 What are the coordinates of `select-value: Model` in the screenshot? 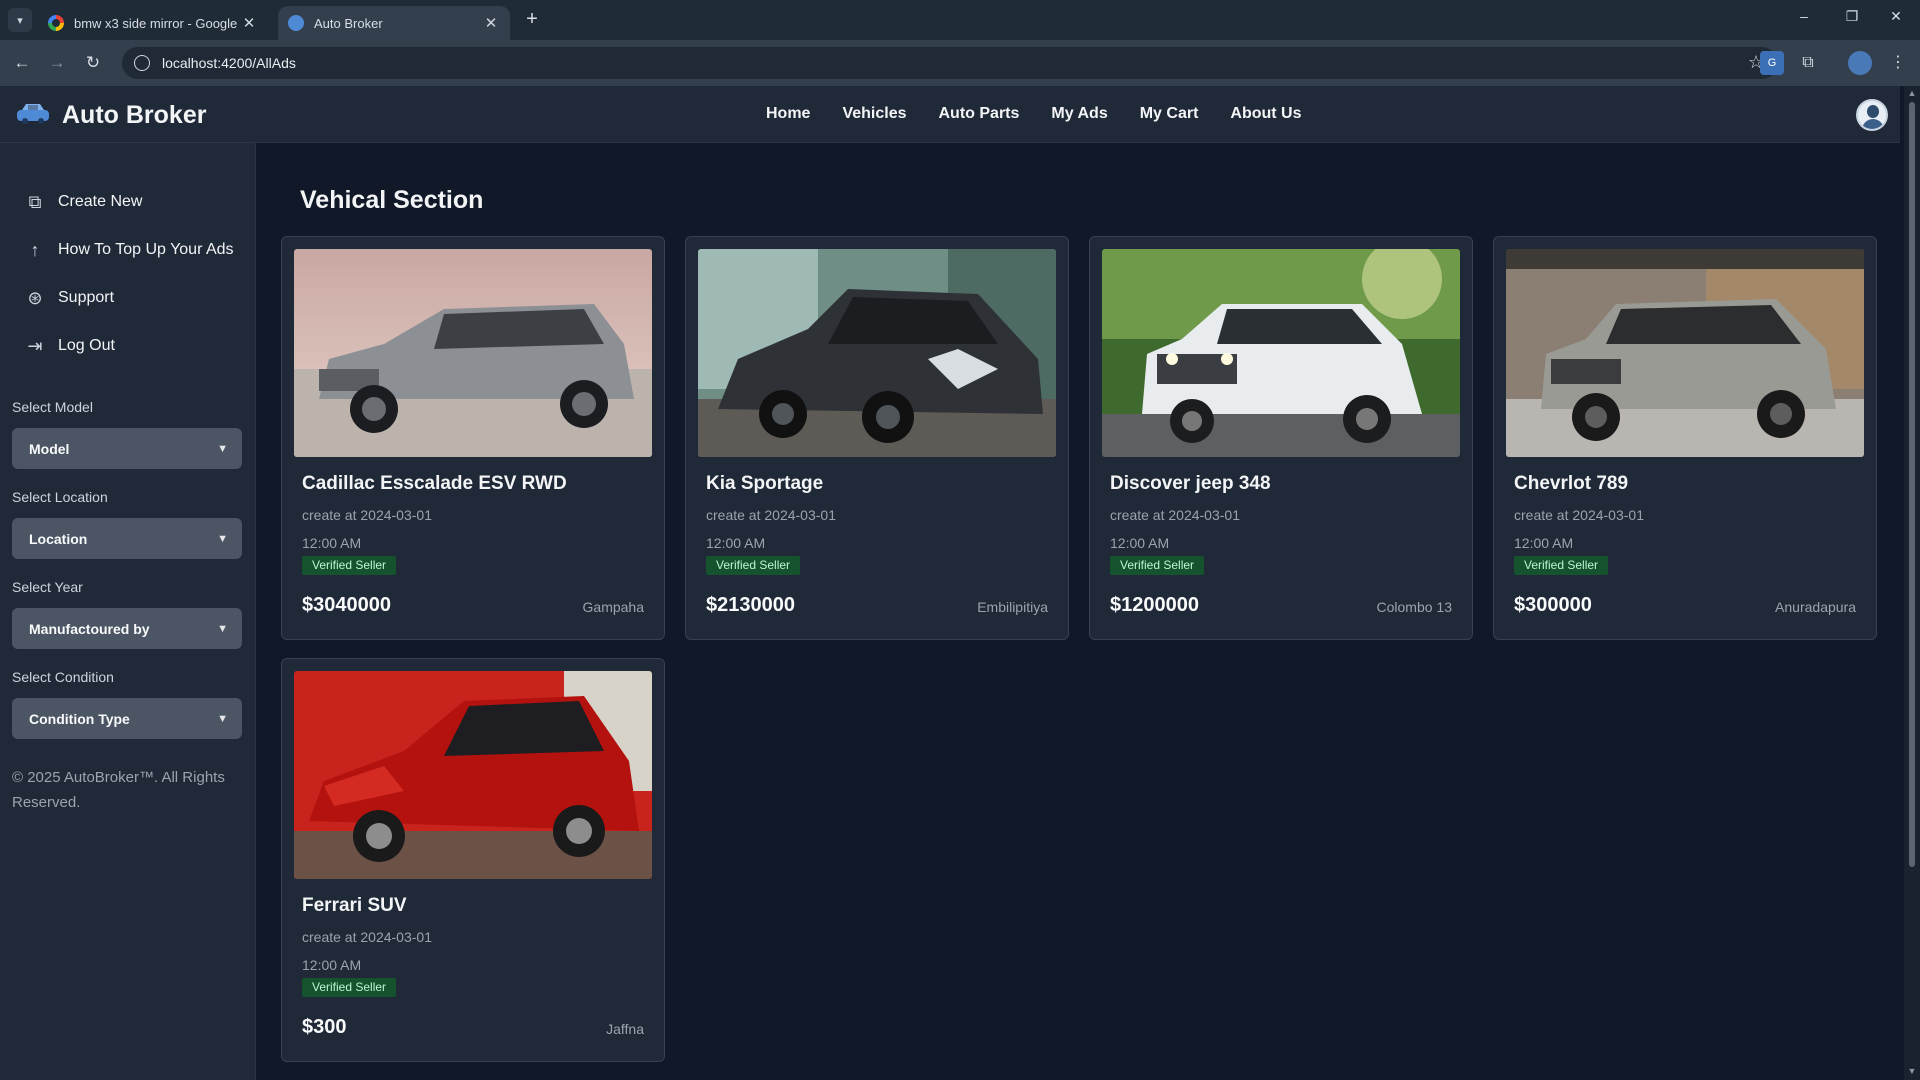 It's located at (49, 448).